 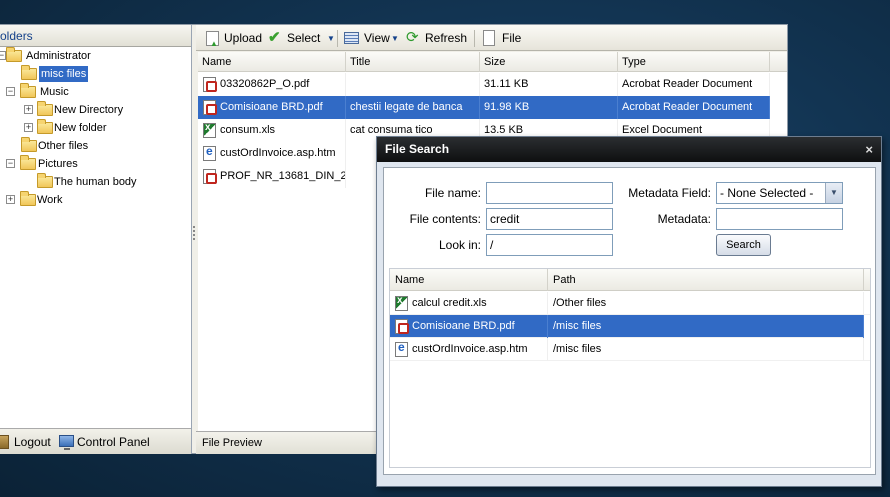 What do you see at coordinates (413, 84) in the screenshot?
I see `cell-title` at bounding box center [413, 84].